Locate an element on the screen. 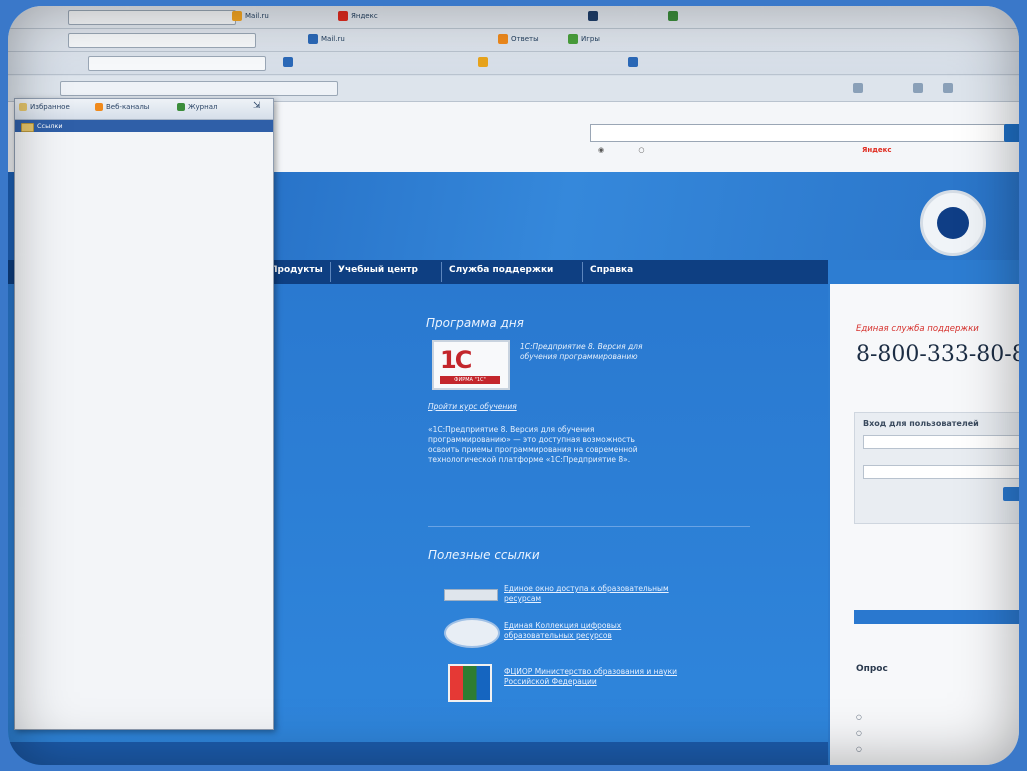  radio-site: ○ is located at coordinates (649, 150).